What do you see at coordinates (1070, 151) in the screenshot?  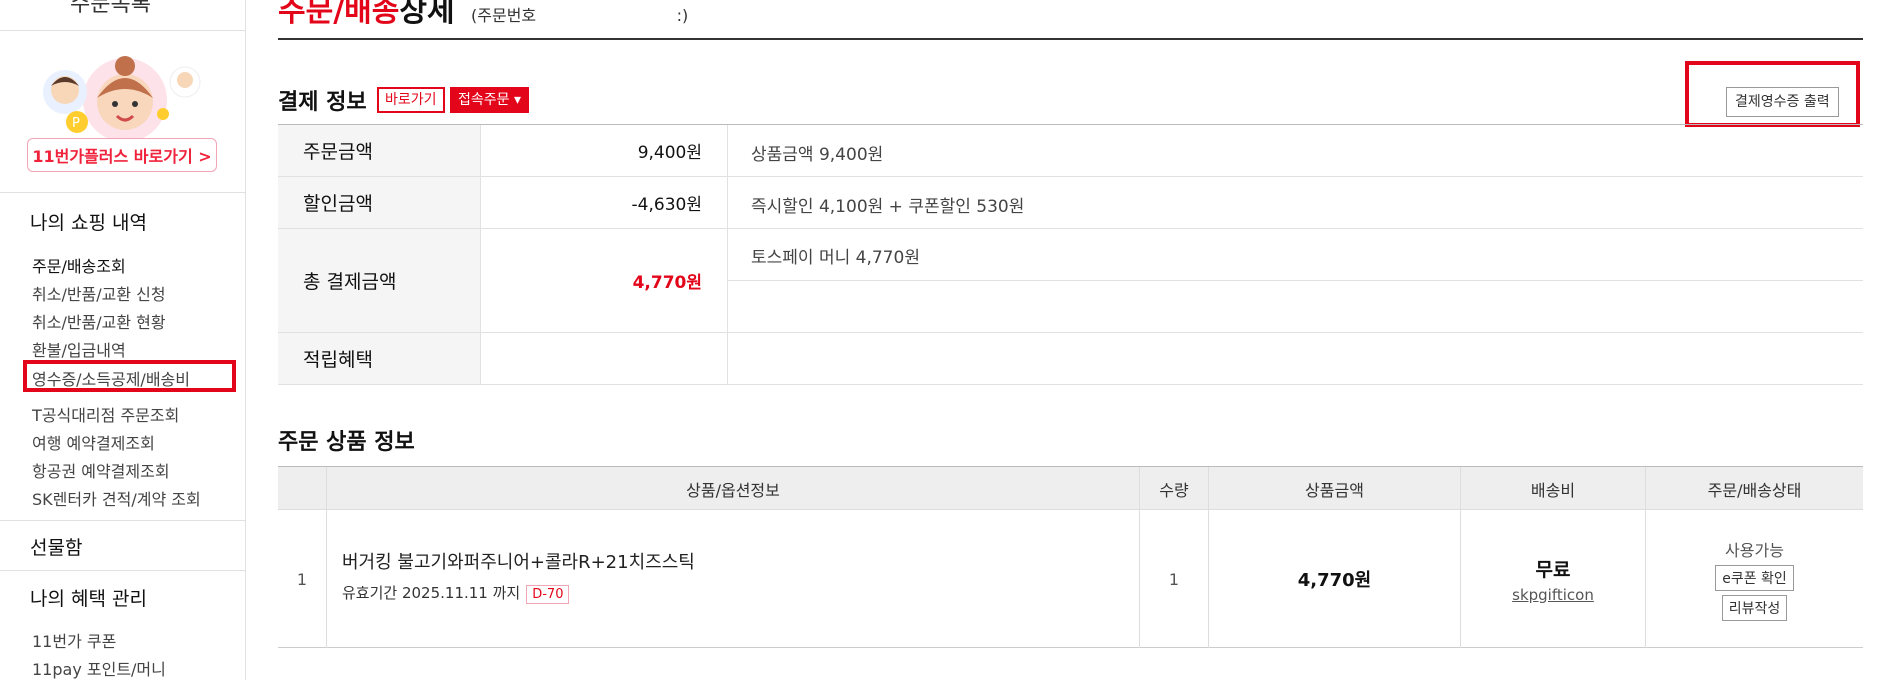 I see `payment-row-order-amount: 주문금액 9,400원 상품금액 9,400원` at bounding box center [1070, 151].